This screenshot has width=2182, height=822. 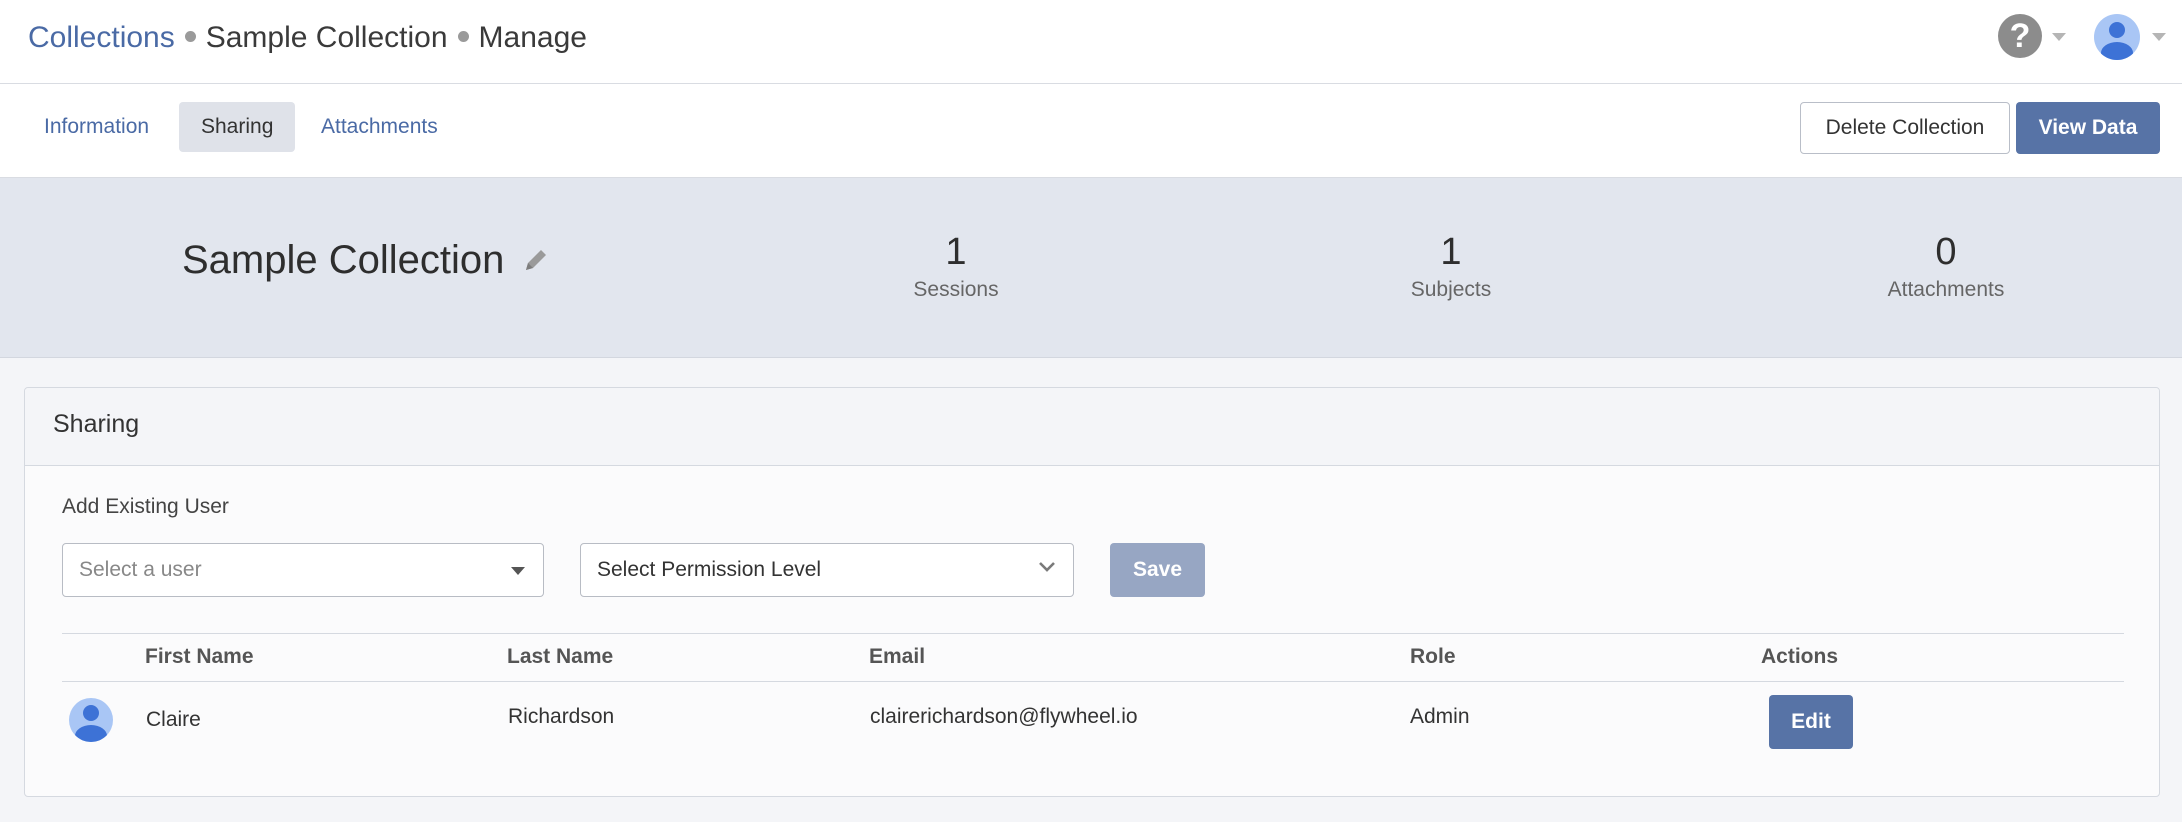 I want to click on collection-title: Sample Collection, so click(x=343, y=260).